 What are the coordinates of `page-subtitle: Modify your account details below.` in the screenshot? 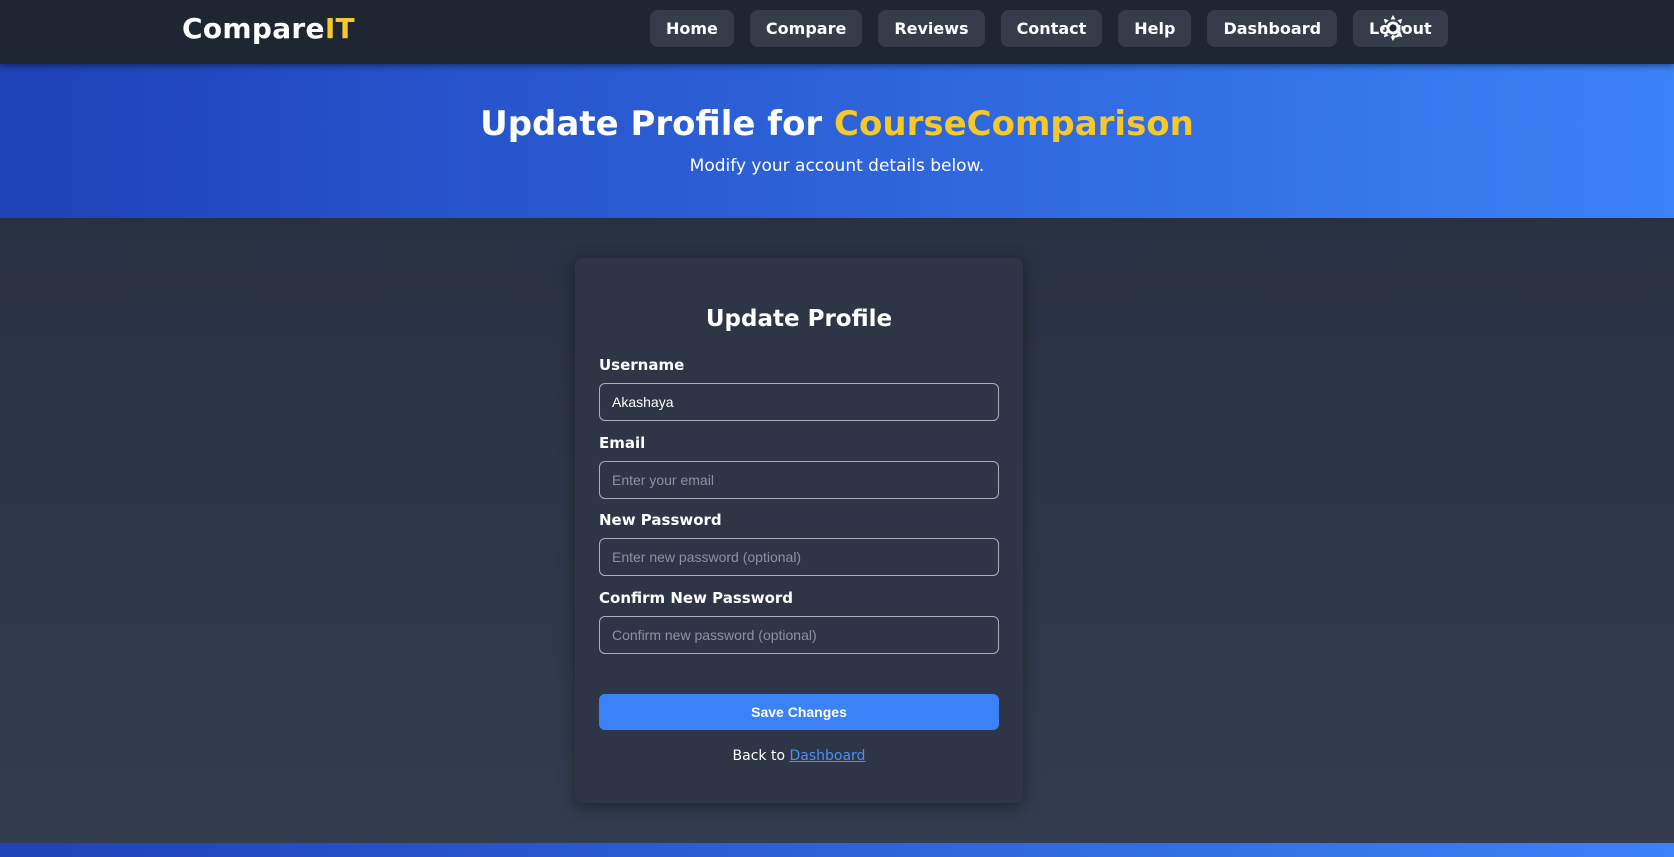 It's located at (837, 166).